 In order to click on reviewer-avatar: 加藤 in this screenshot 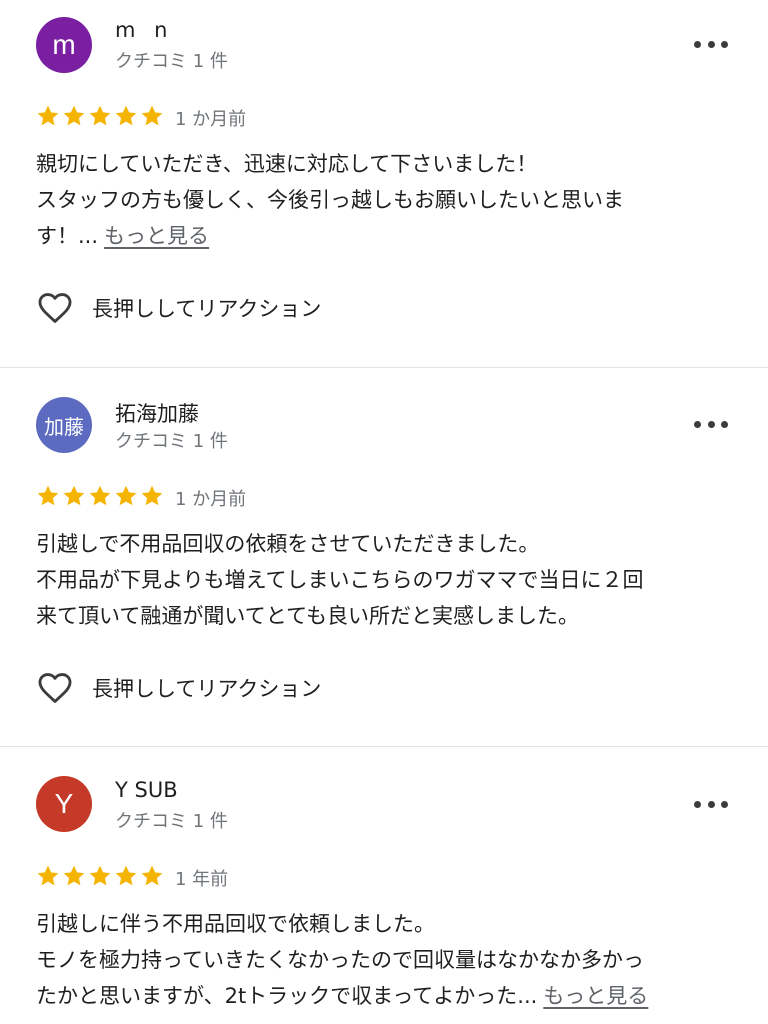, I will do `click(64, 425)`.